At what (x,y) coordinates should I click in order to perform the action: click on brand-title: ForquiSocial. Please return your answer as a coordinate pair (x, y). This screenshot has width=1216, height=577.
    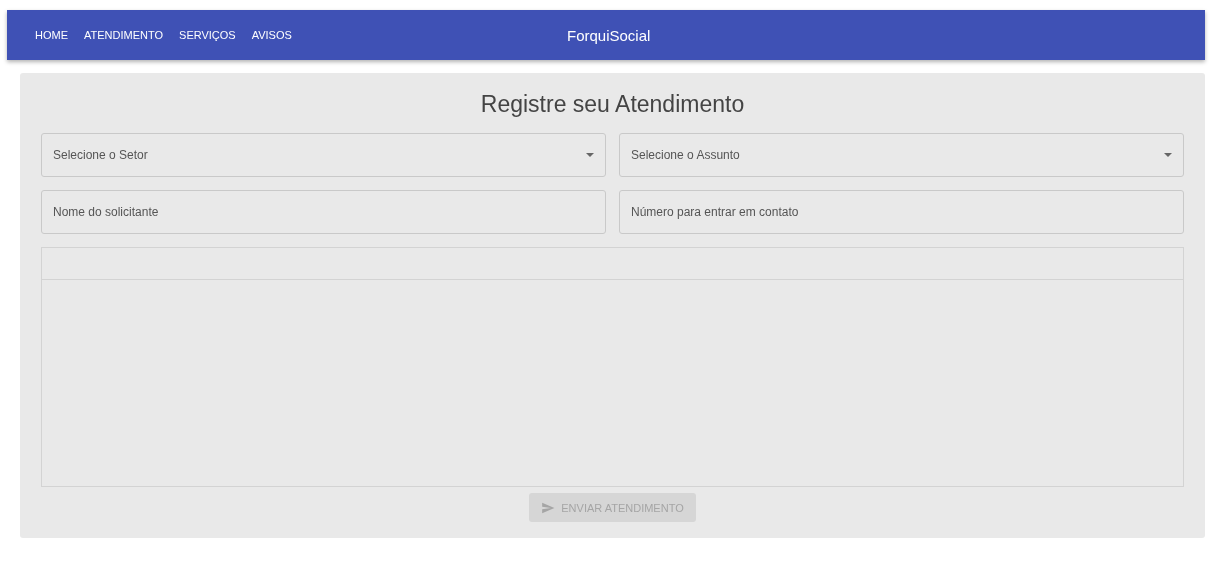
    Looking at the image, I should click on (609, 35).